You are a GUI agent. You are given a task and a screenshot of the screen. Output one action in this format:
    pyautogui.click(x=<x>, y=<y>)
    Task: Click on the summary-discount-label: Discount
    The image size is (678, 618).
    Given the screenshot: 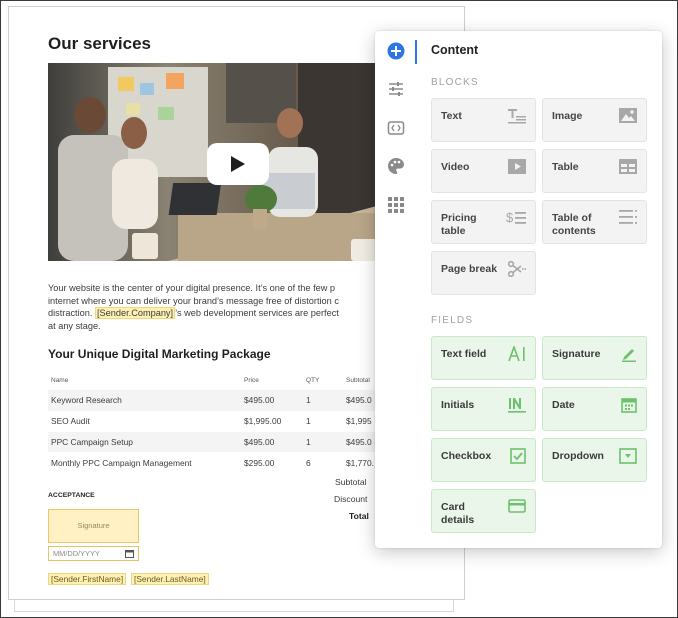 What is the action you would take?
    pyautogui.click(x=351, y=499)
    